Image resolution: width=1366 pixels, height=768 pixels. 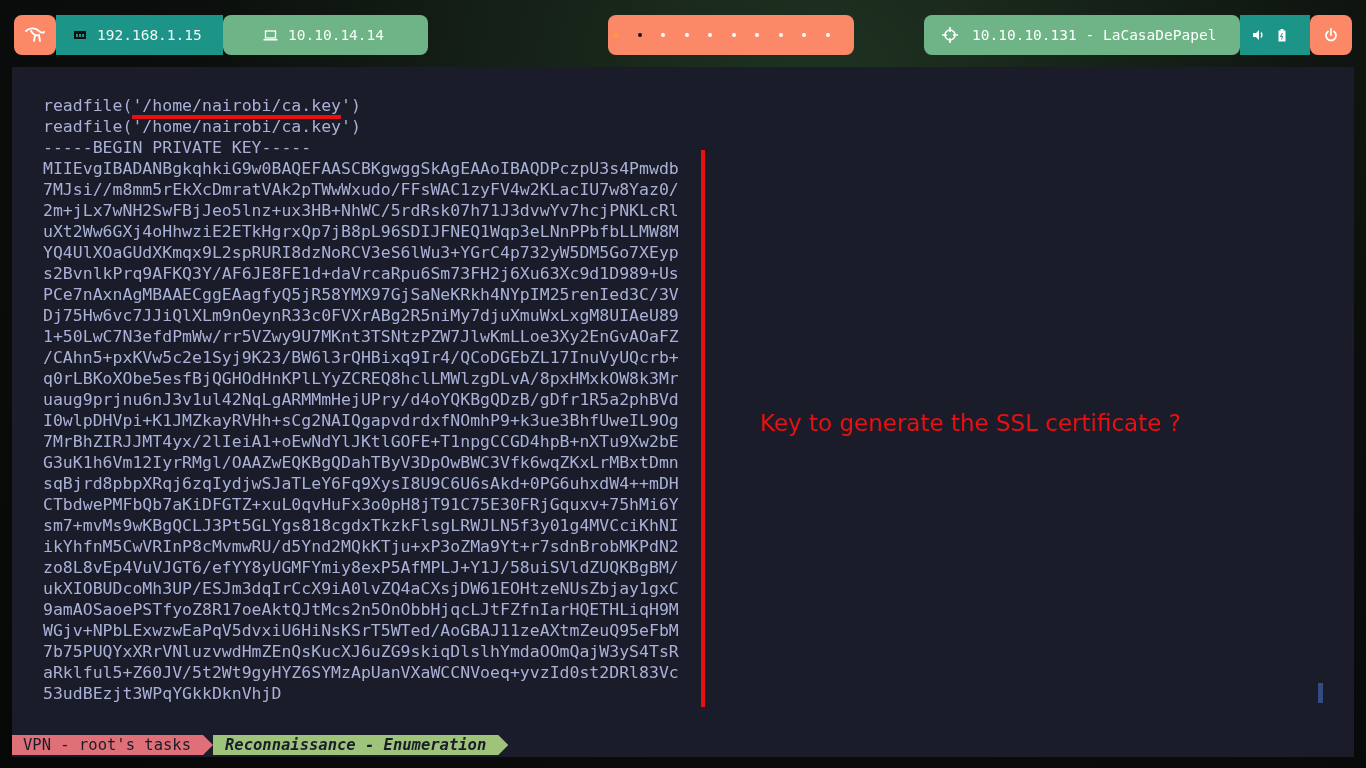 I want to click on terminal-line: s2BvnlkPrq9AFKQ3Y/AF6JE8FE1d+daVrcaRpu6Sm73FH2j6Xu63Xc9d1D989+Us, so click(x=361, y=273).